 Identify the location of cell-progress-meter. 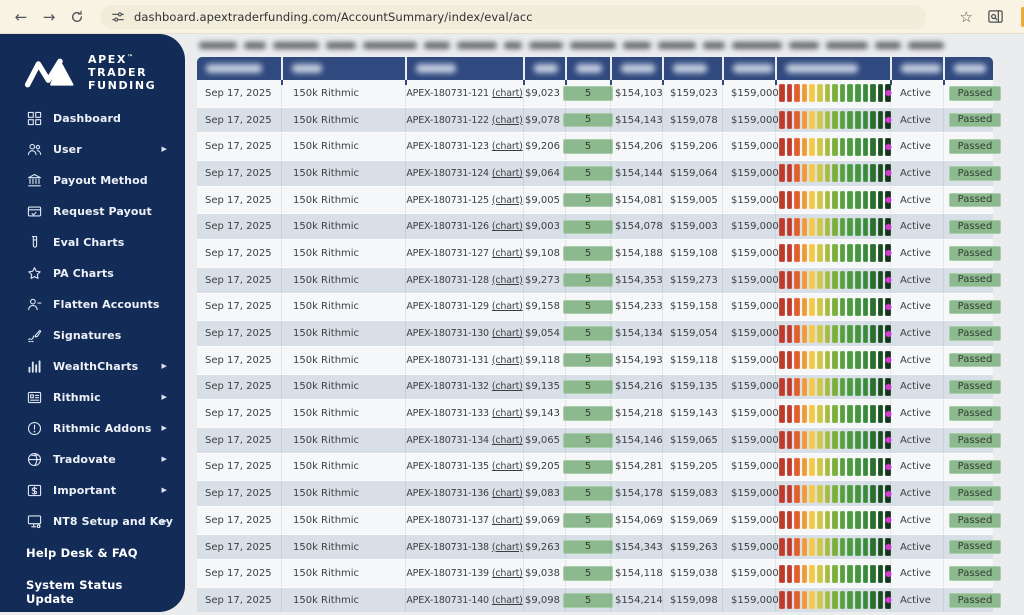
(833, 227).